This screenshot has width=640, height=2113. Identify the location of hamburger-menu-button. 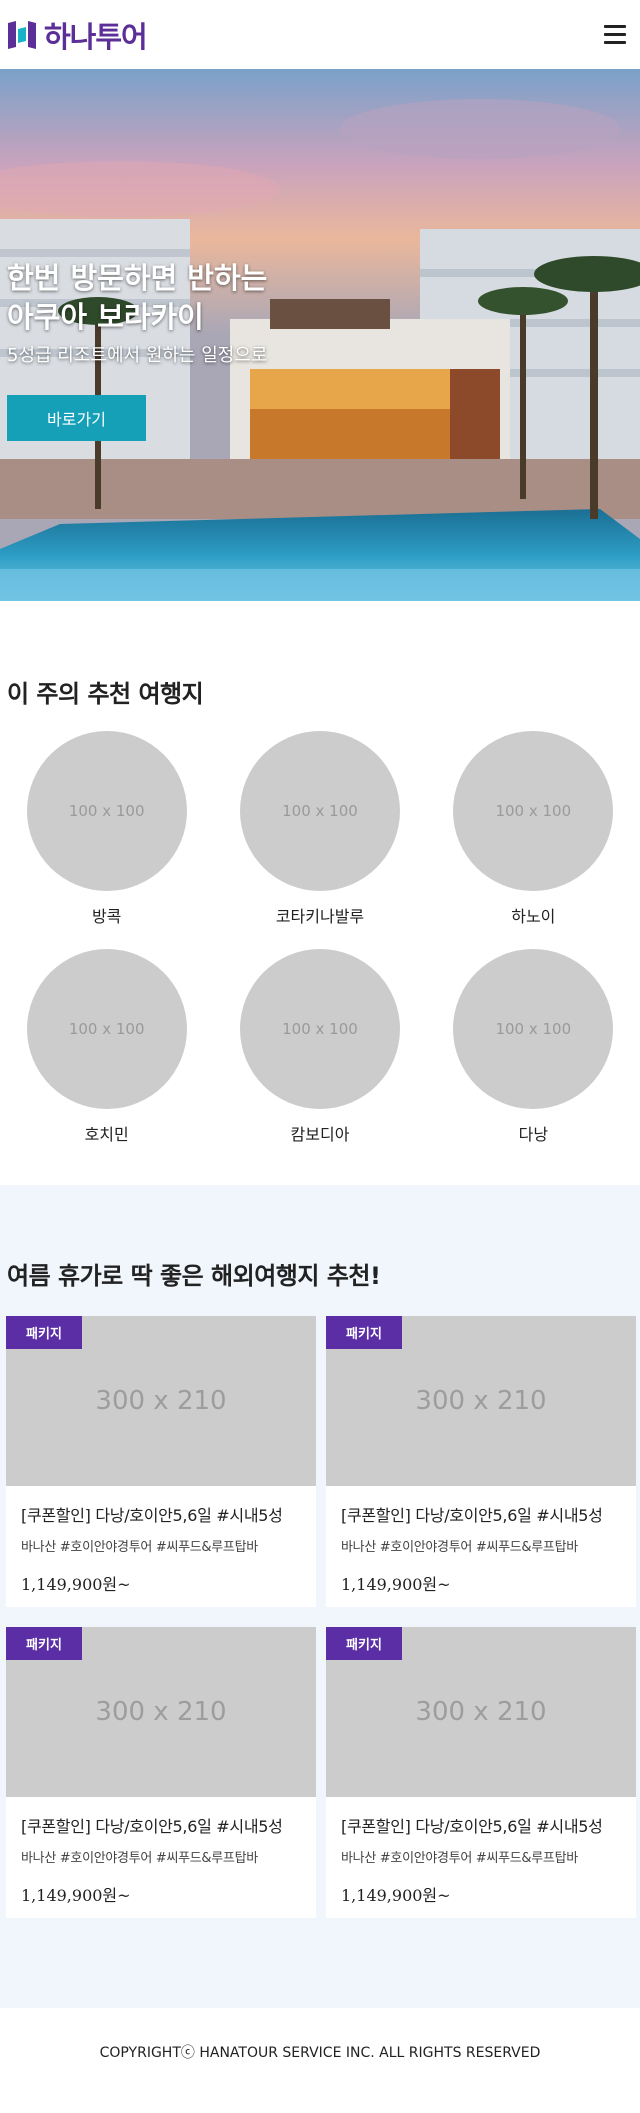
(615, 35).